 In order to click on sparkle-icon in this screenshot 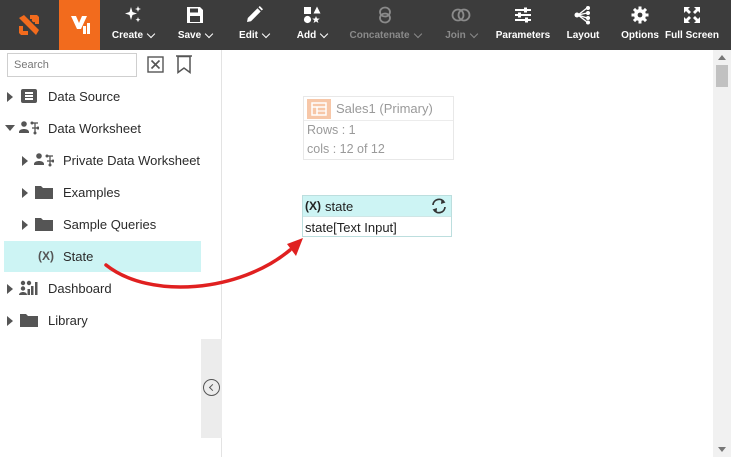, I will do `click(133, 14)`.